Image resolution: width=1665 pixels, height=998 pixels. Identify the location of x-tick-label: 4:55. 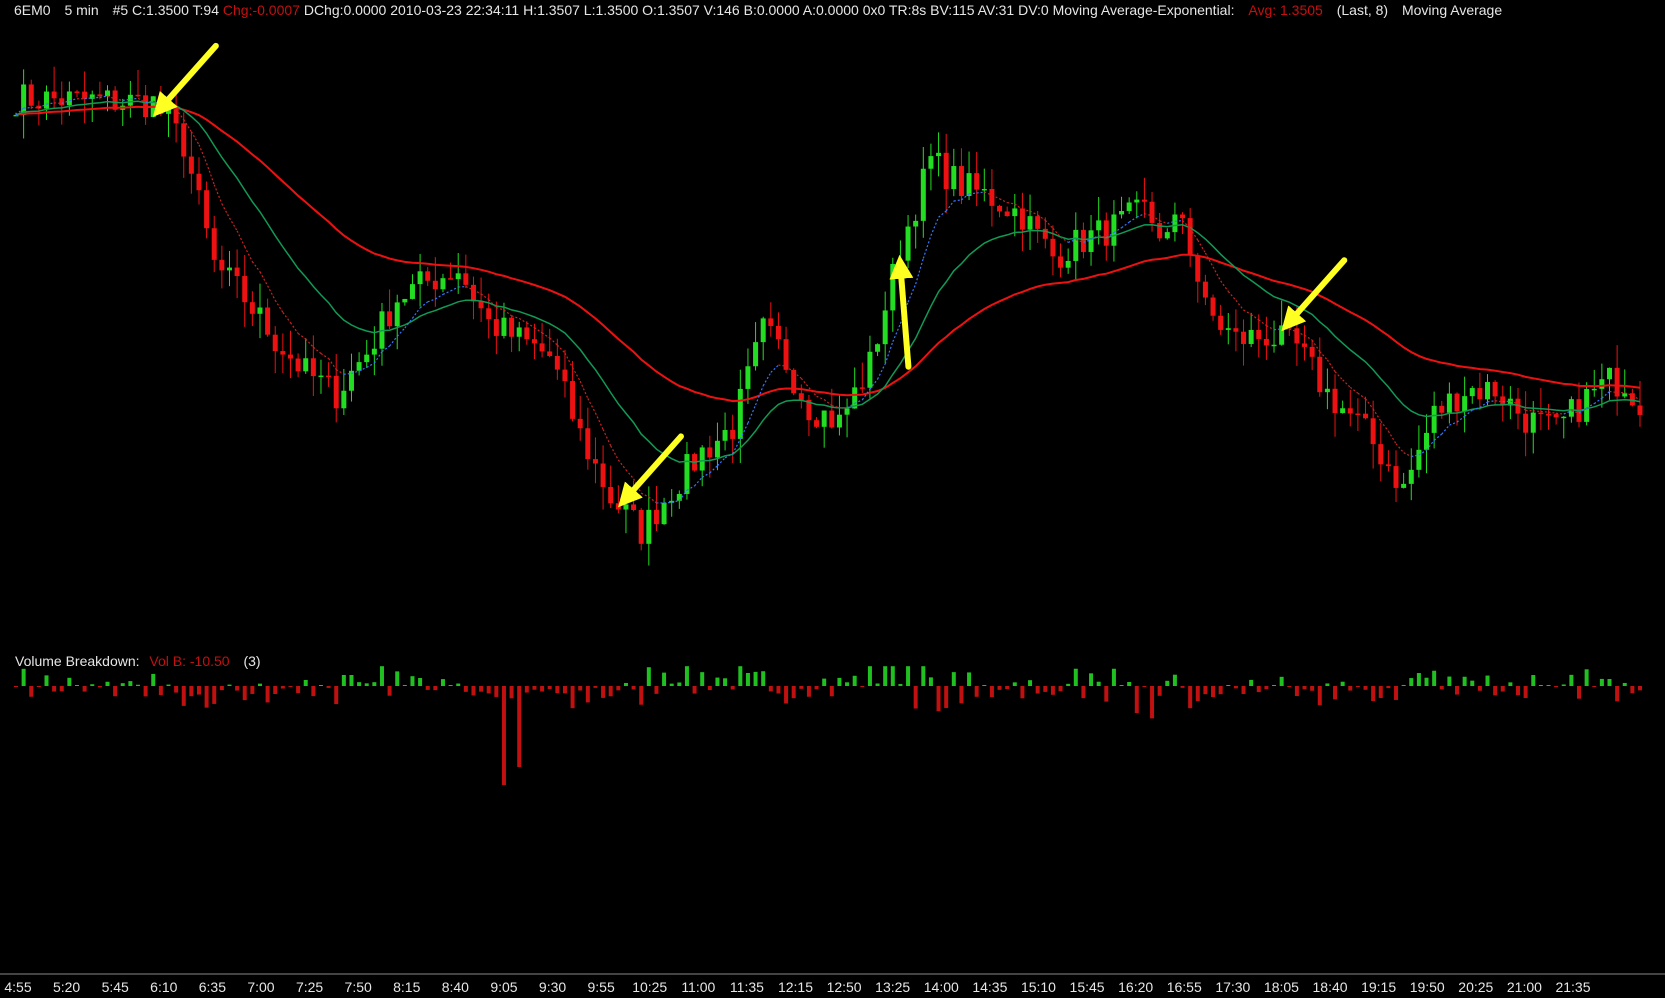
(17, 987).